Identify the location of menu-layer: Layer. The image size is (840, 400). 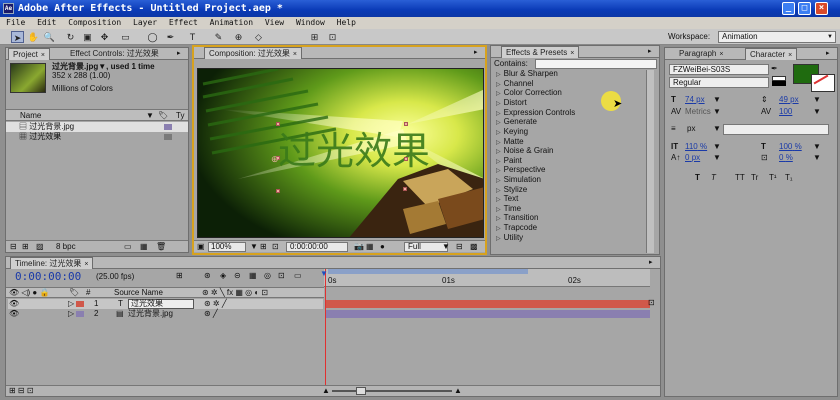
(145, 22).